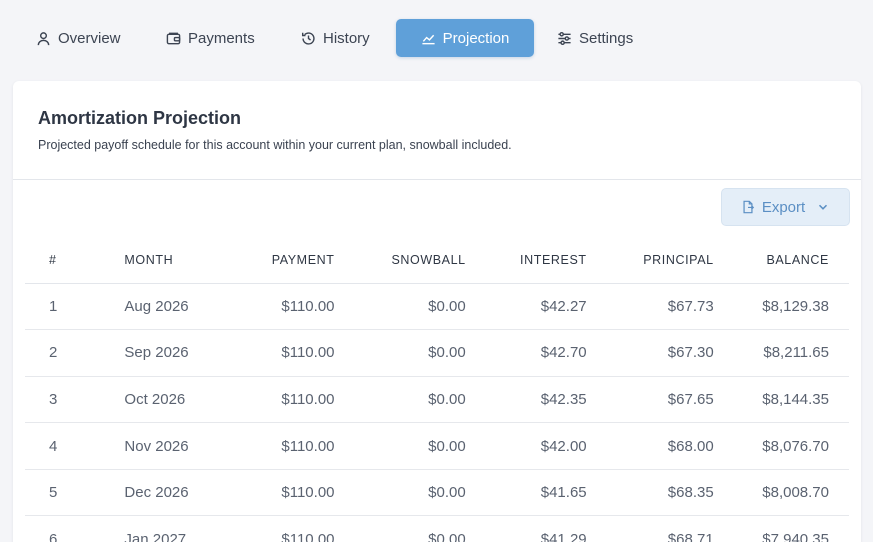 This screenshot has height=542, width=873. I want to click on row-index: 4, so click(75, 446).